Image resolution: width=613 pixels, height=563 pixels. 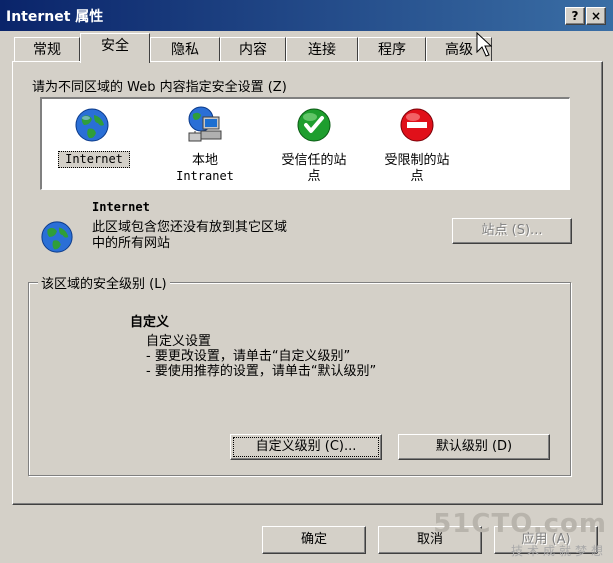 What do you see at coordinates (417, 125) in the screenshot?
I see `no-entry-icon` at bounding box center [417, 125].